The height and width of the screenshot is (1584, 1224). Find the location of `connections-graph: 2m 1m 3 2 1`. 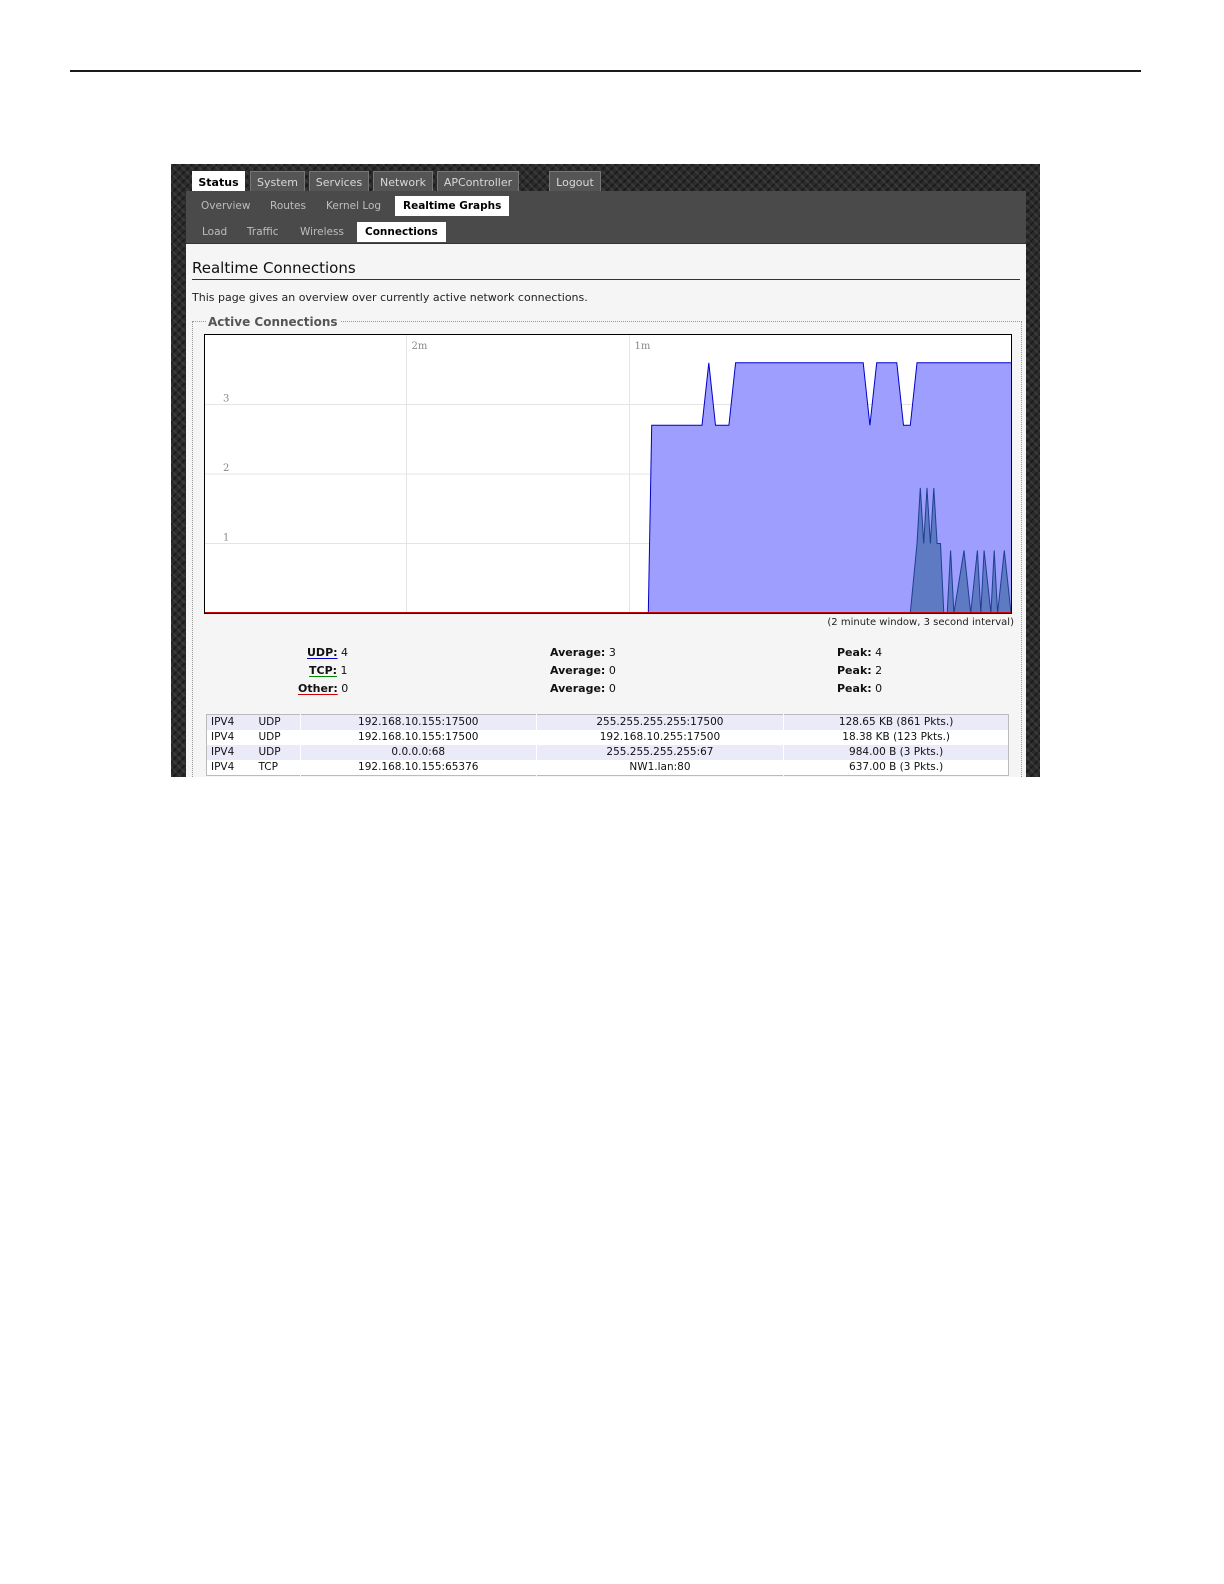

connections-graph: 2m 1m 3 2 1 is located at coordinates (608, 474).